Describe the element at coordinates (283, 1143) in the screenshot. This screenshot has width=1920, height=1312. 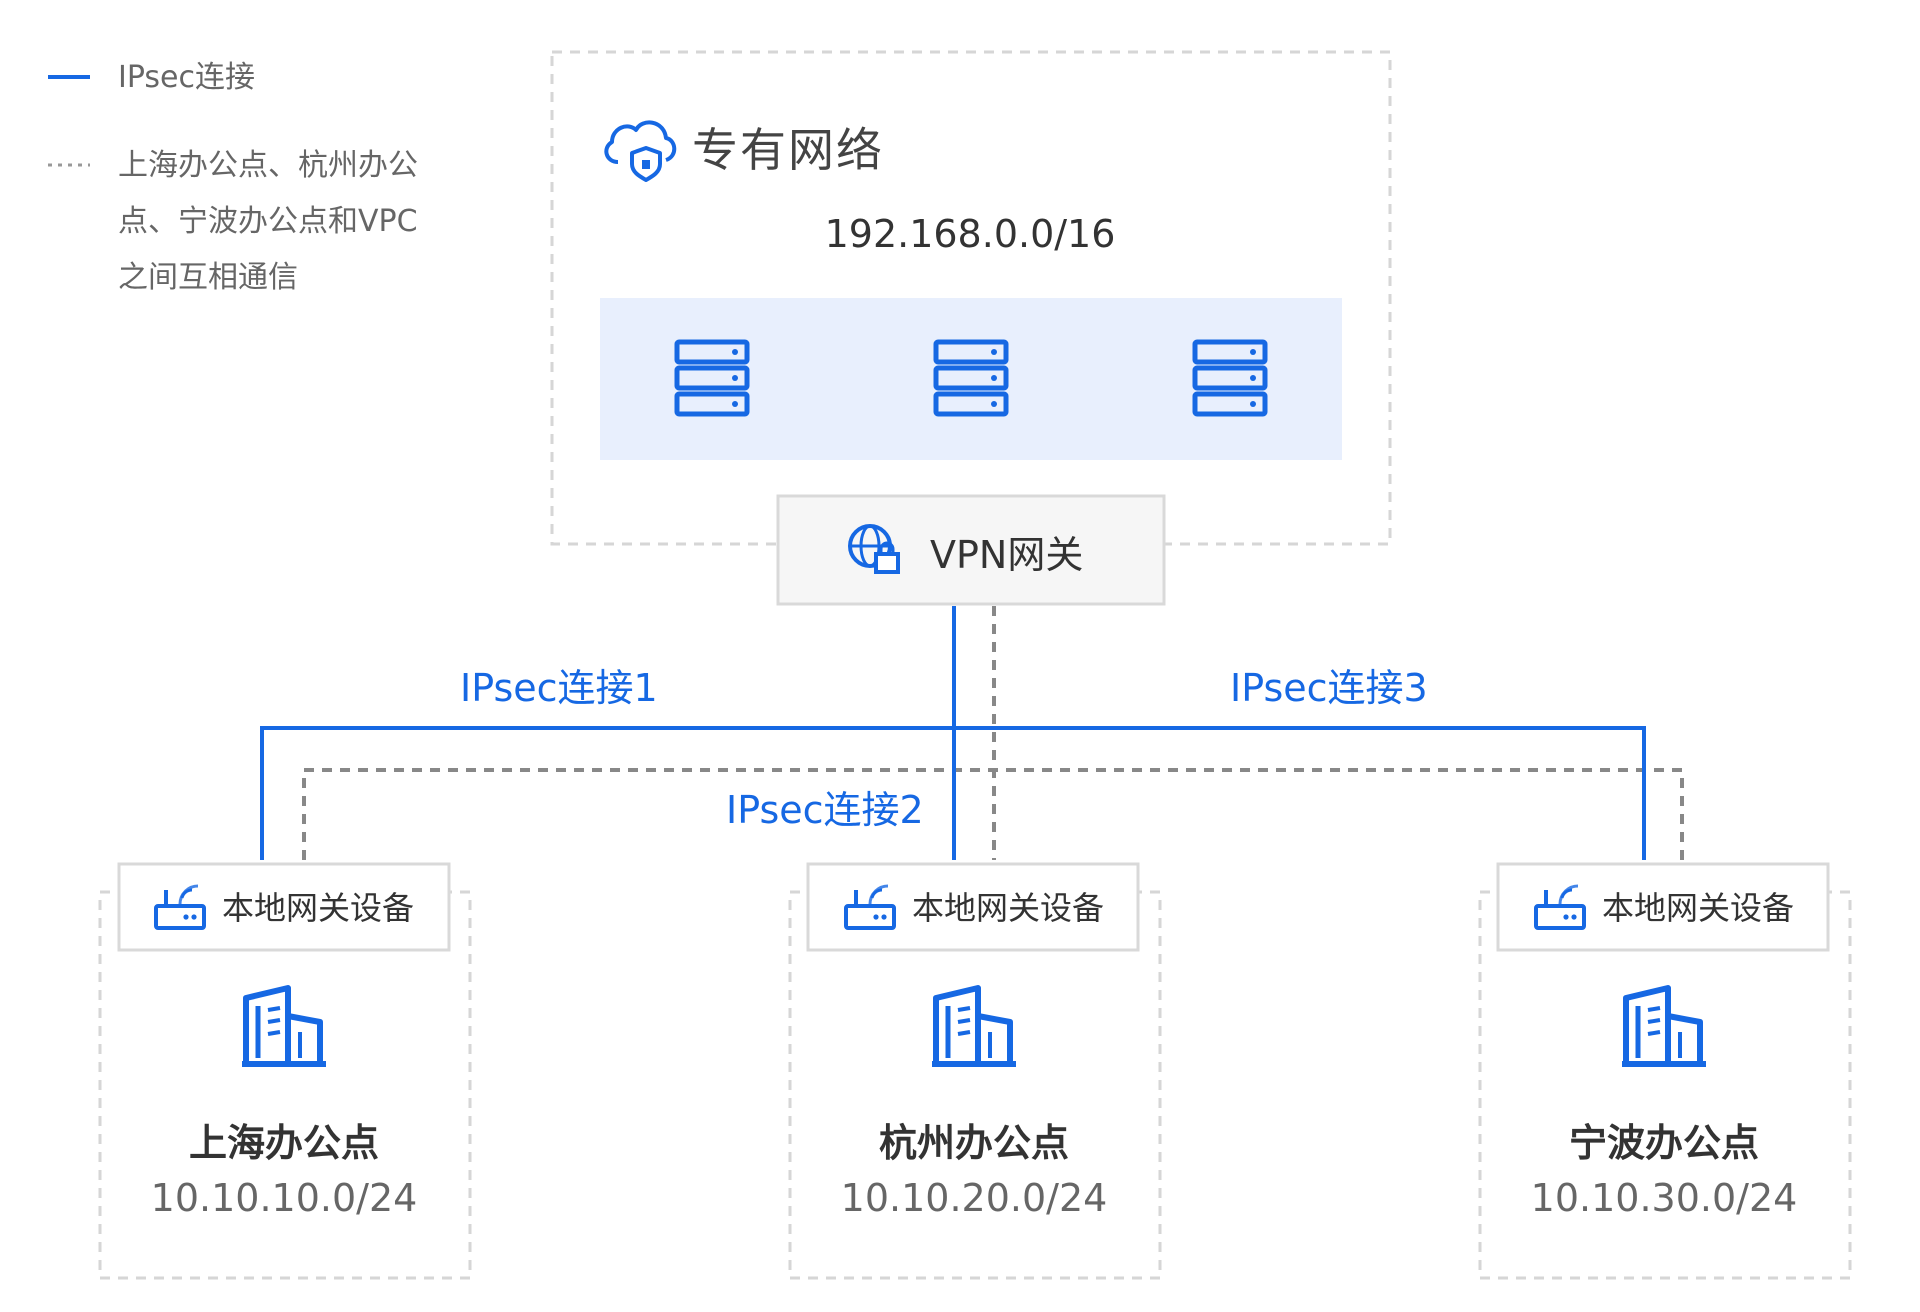
I see `office-name: 上海办公点` at that location.